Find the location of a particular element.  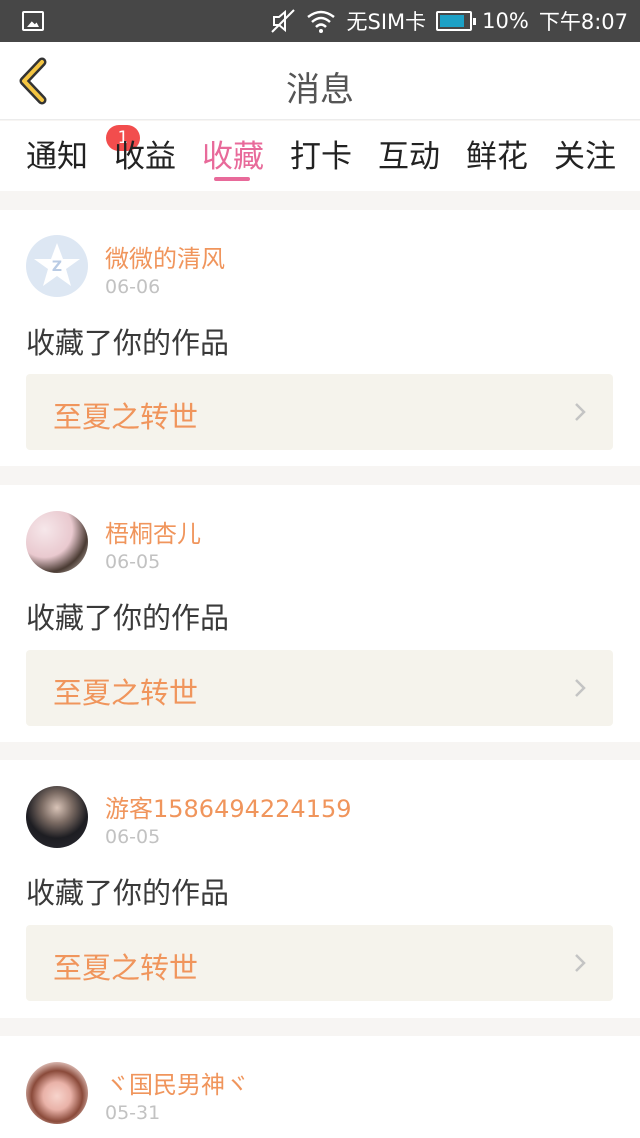

tab-earnings: 收益 is located at coordinates (145, 153).